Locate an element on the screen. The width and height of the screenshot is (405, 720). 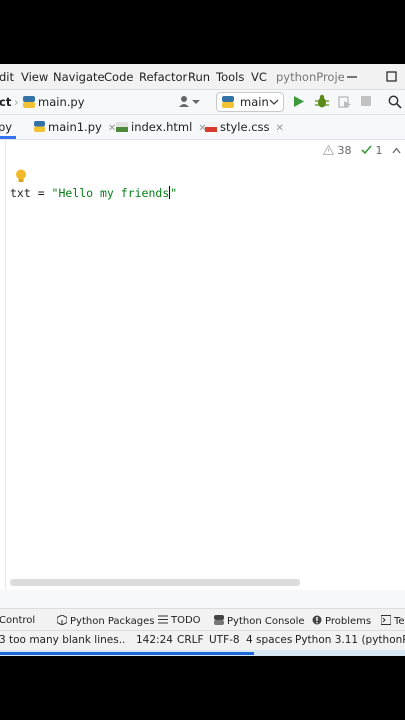
todo-list-icon is located at coordinates (163, 619).